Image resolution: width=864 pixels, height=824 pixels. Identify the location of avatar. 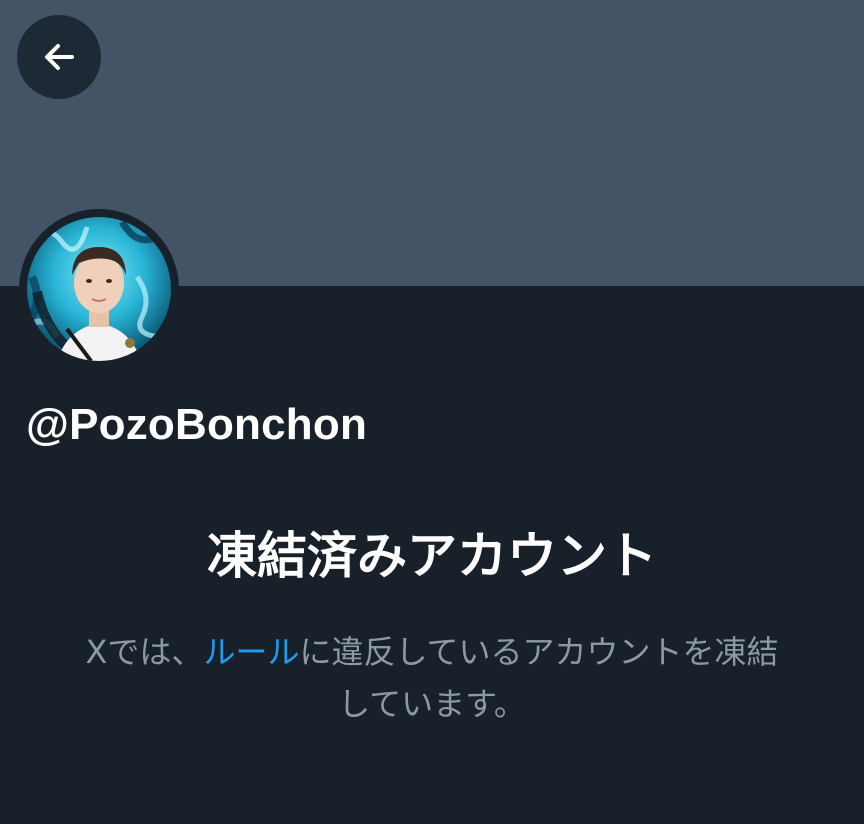
(99, 289).